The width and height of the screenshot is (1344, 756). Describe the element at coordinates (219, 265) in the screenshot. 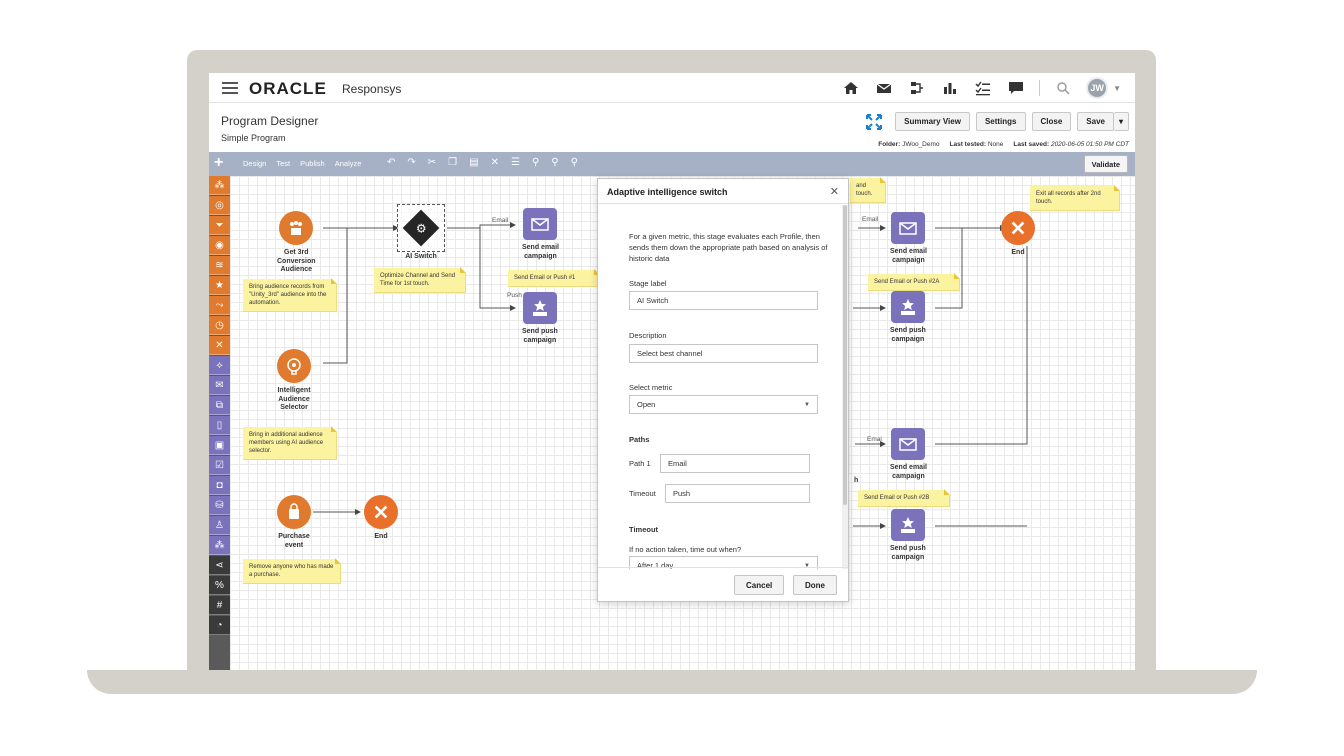

I see `wifi-icon: ≋` at that location.